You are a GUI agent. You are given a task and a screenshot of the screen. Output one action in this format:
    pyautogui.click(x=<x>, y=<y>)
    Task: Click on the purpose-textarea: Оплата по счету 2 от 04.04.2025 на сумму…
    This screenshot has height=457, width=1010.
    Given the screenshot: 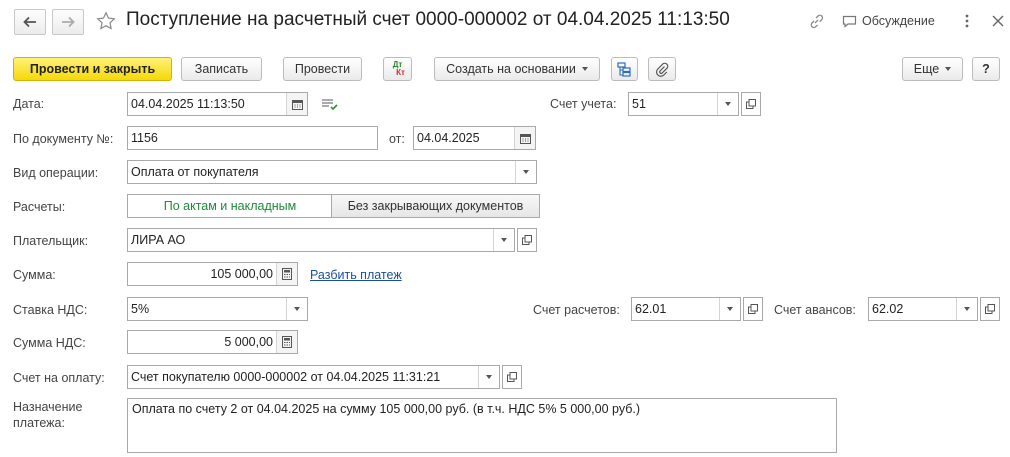 What is the action you would take?
    pyautogui.click(x=482, y=425)
    